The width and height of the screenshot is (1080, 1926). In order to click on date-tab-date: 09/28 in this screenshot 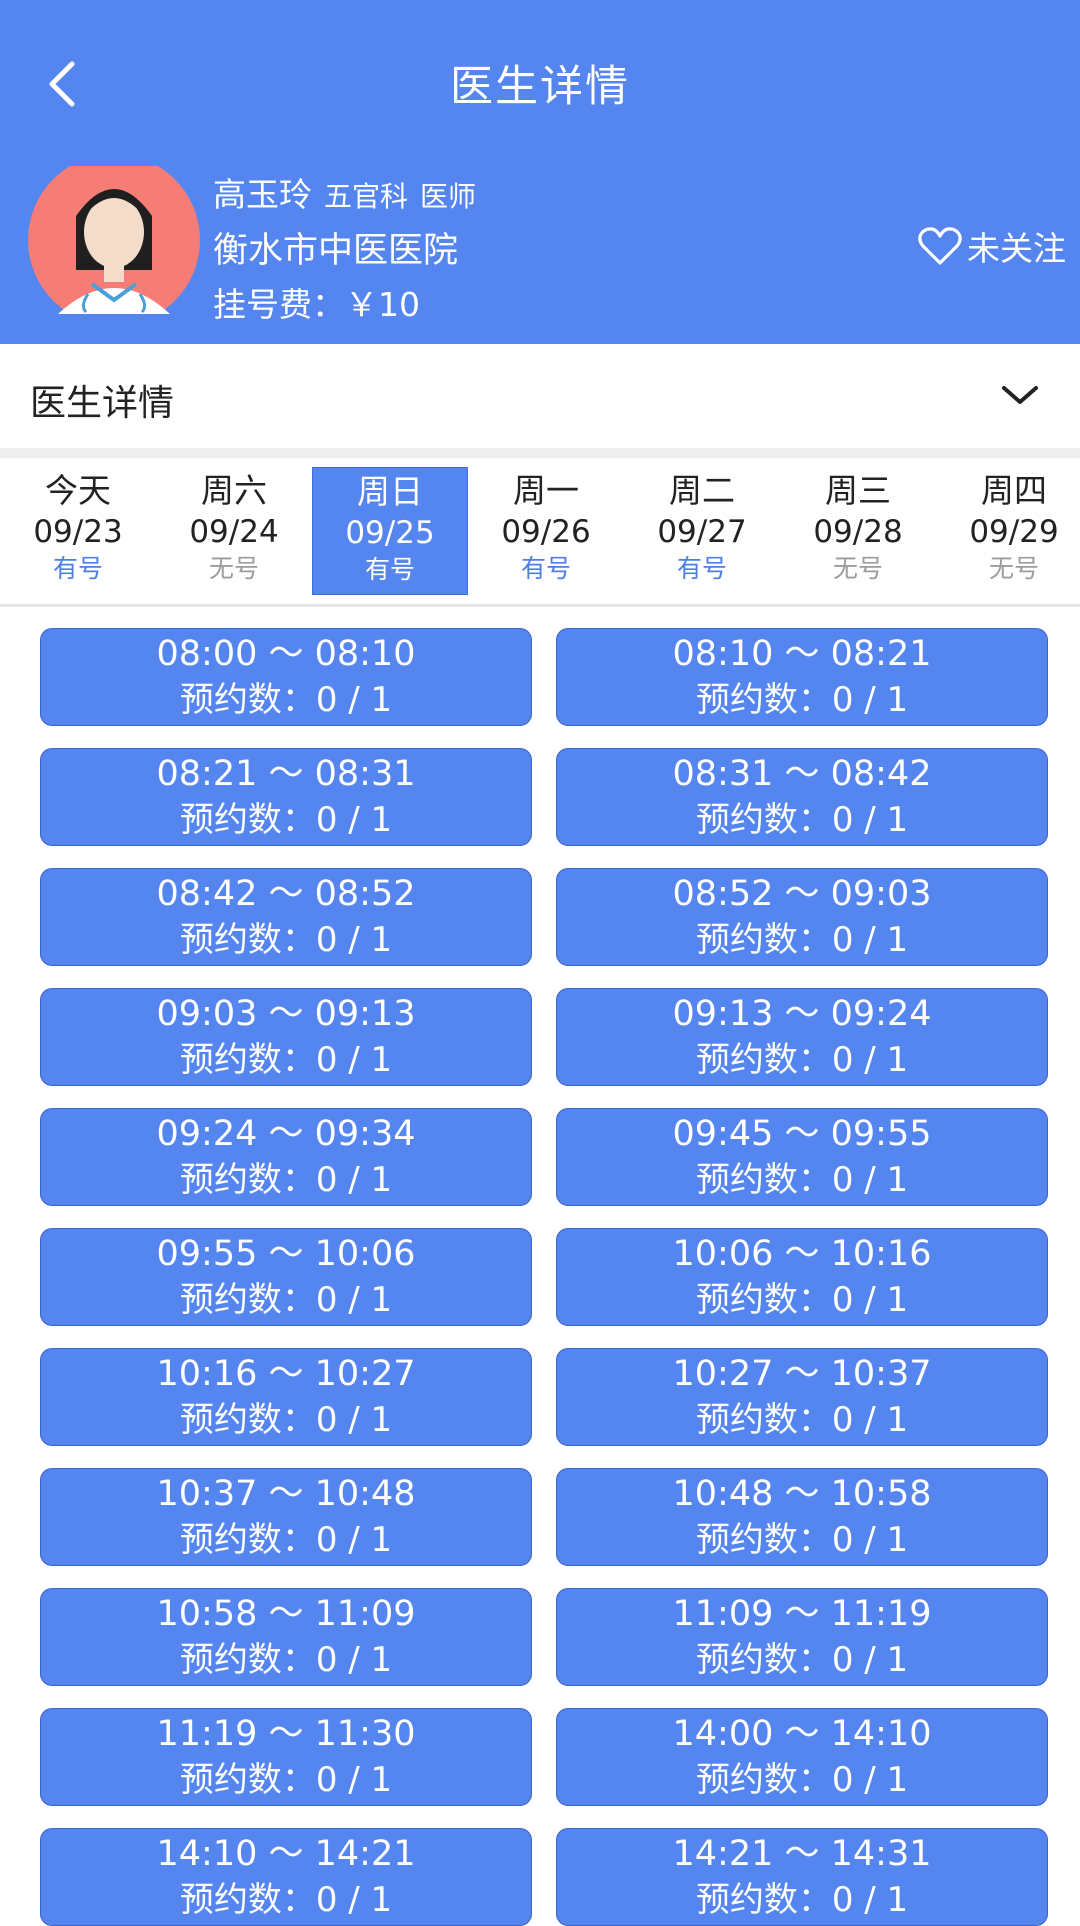, I will do `click(858, 532)`.